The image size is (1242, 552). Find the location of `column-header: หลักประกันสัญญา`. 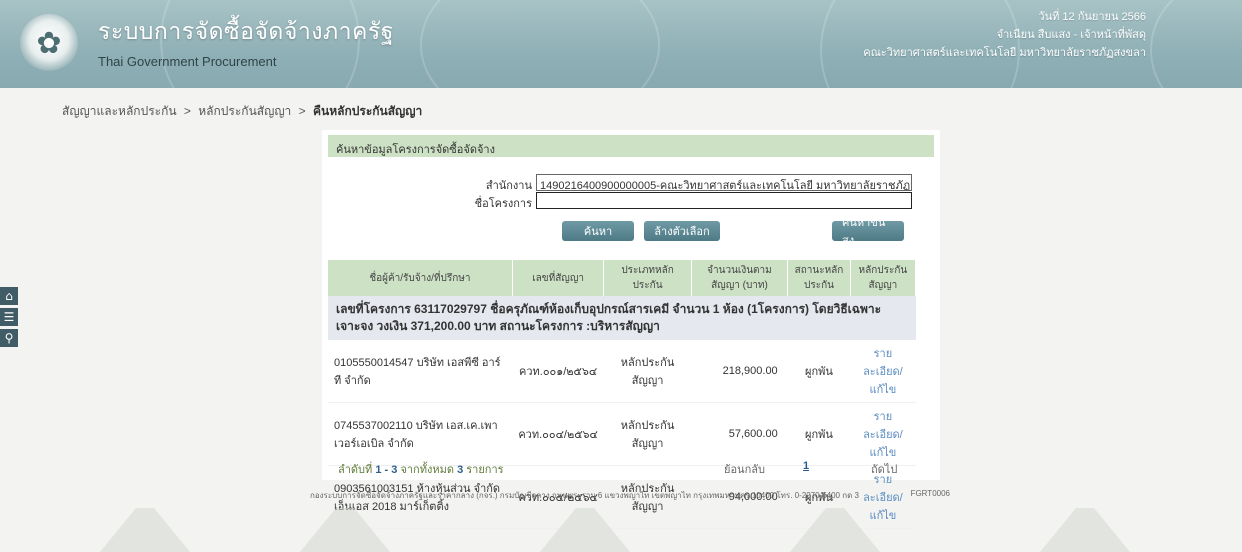

column-header: หลักประกันสัญญา is located at coordinates (883, 278).